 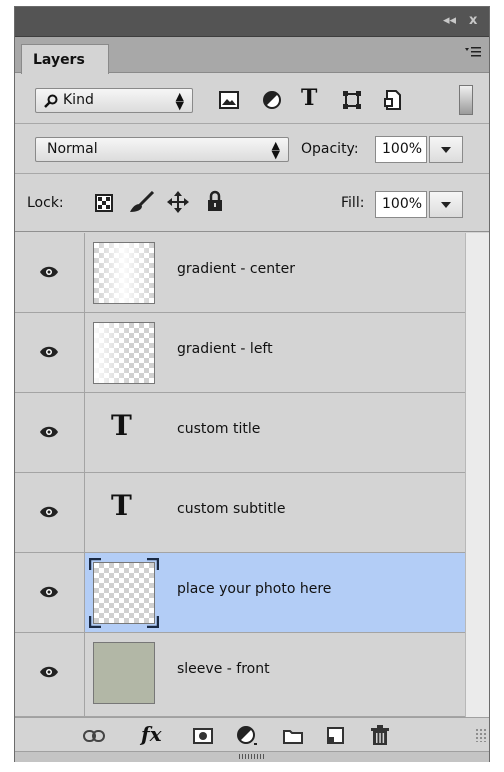 What do you see at coordinates (247, 736) in the screenshot?
I see `adjustment-layer-icon` at bounding box center [247, 736].